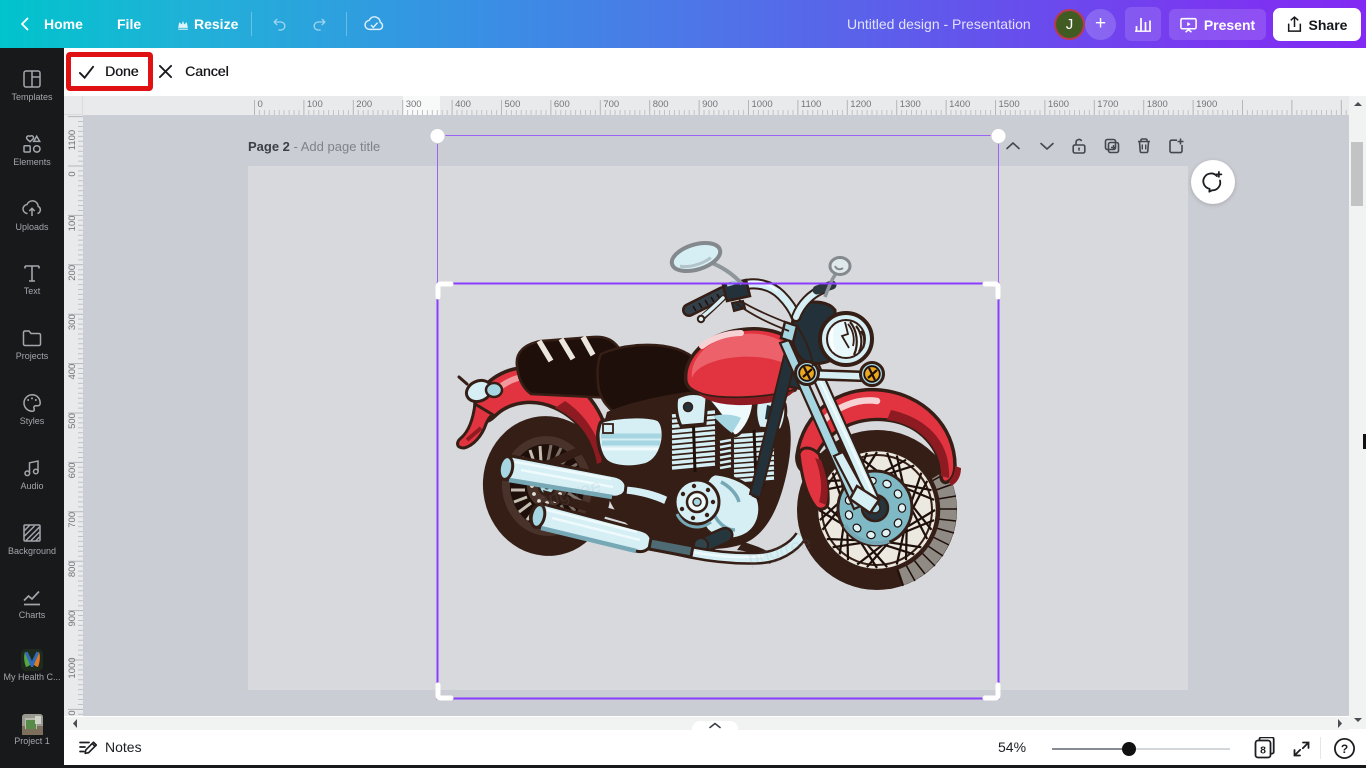 This screenshot has width=1366, height=768. I want to click on svg-text: 1400, so click(959, 104).